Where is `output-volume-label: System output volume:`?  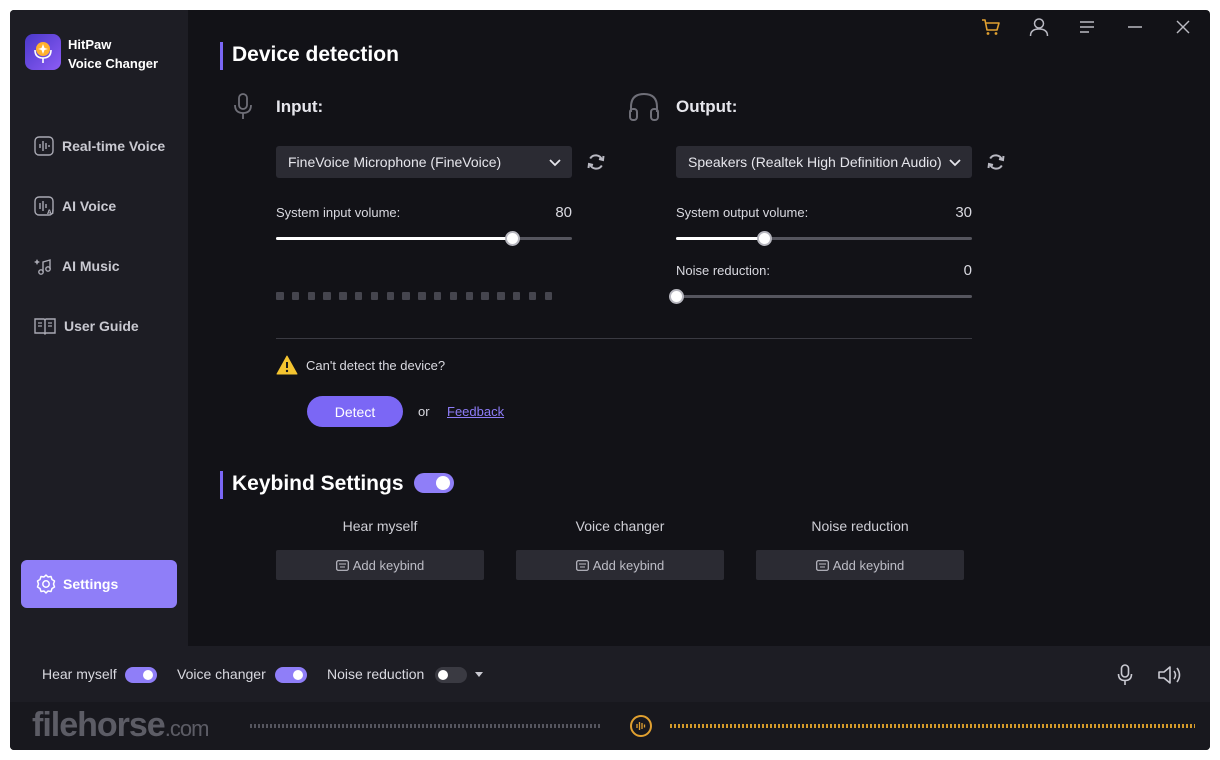 output-volume-label: System output volume: is located at coordinates (742, 212).